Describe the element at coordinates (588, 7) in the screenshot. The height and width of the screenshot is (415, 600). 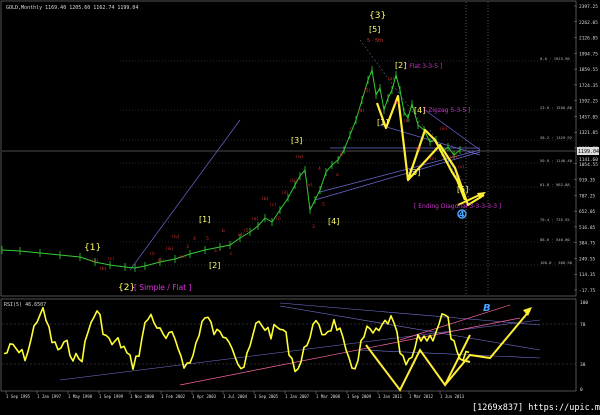
I see `price-tick: 2397.25` at that location.